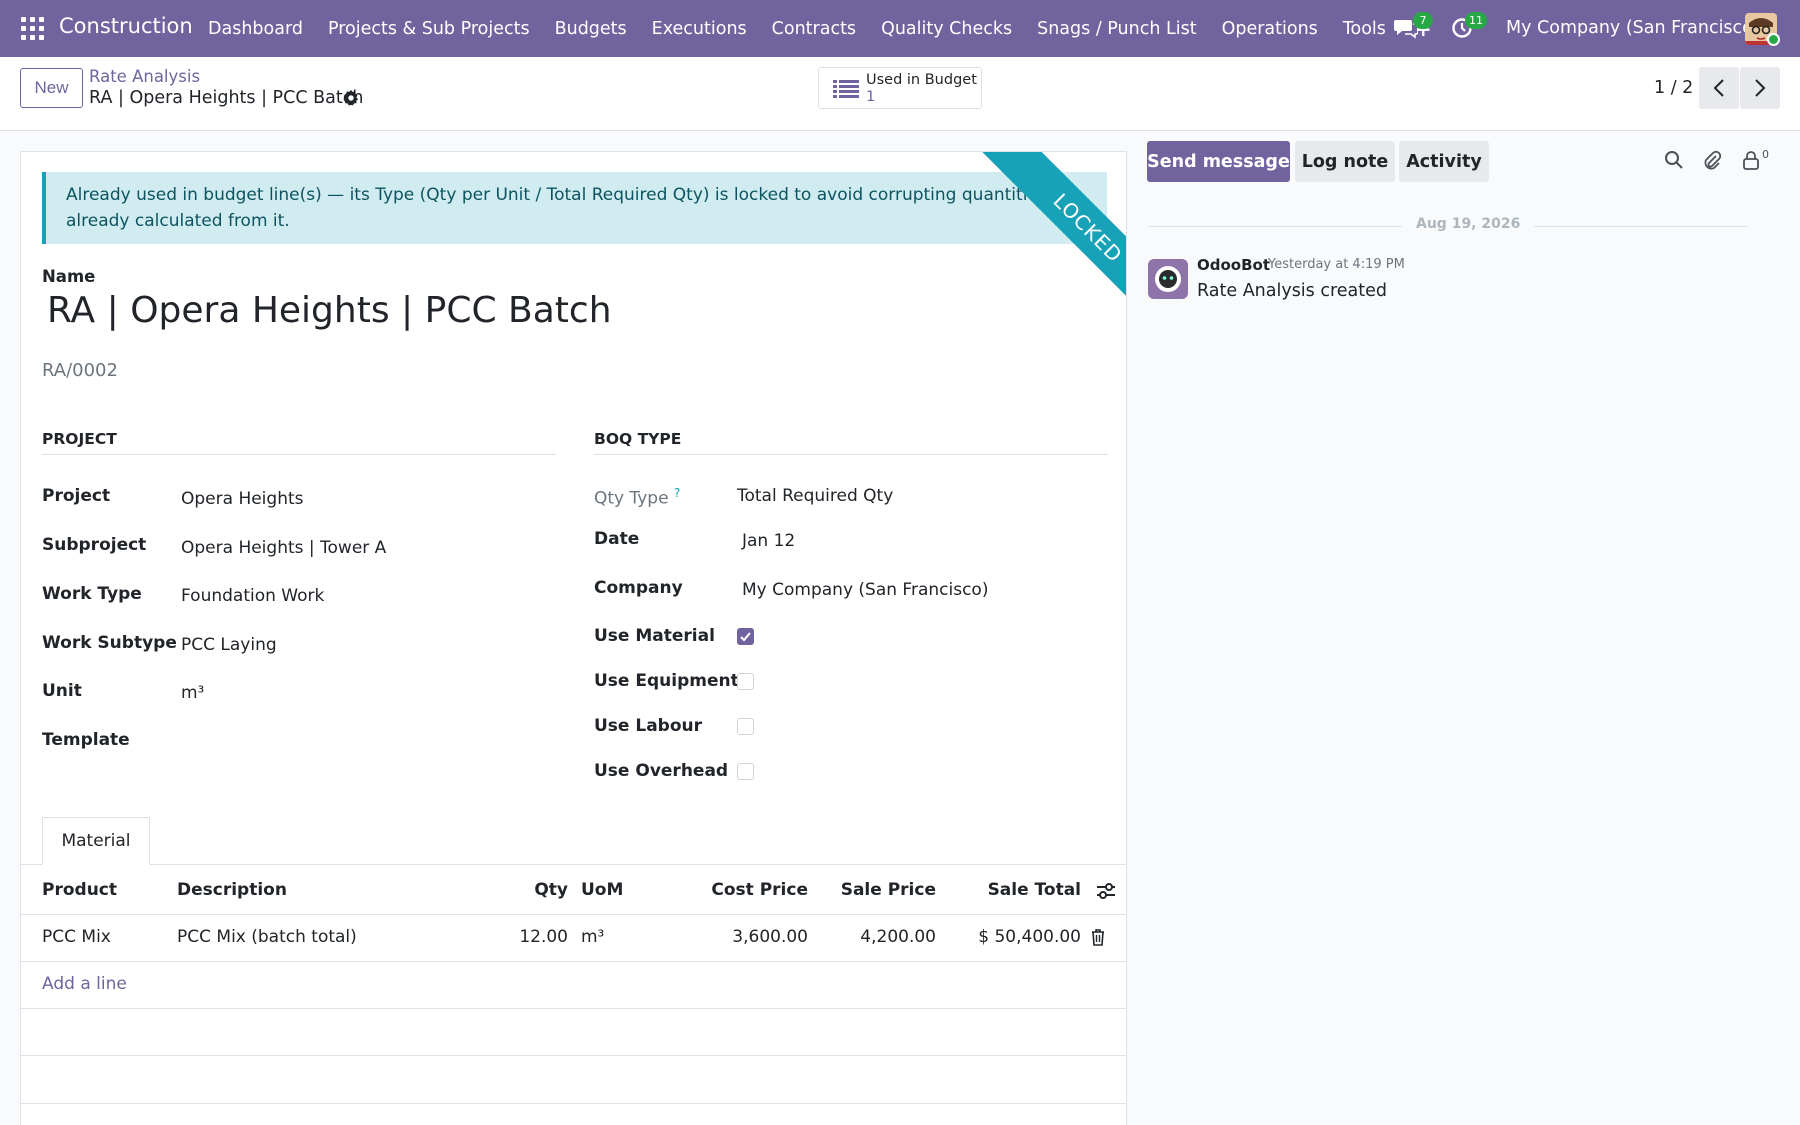  Describe the element at coordinates (351, 98) in the screenshot. I see `gear-icon` at that location.